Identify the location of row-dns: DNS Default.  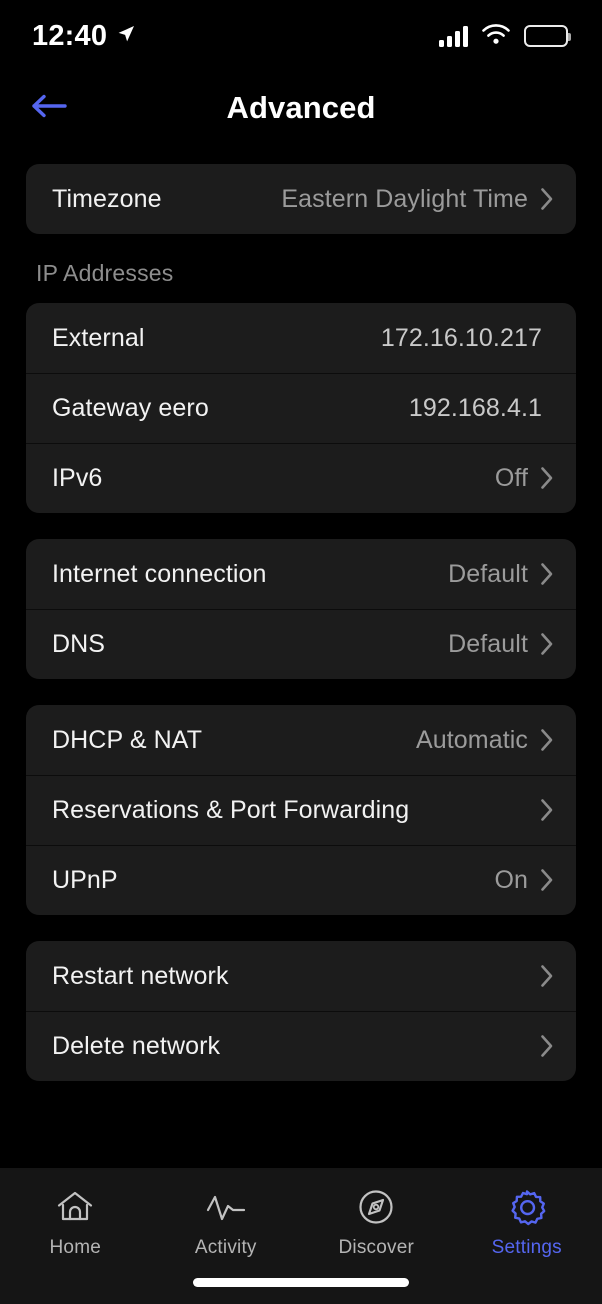
(301, 644).